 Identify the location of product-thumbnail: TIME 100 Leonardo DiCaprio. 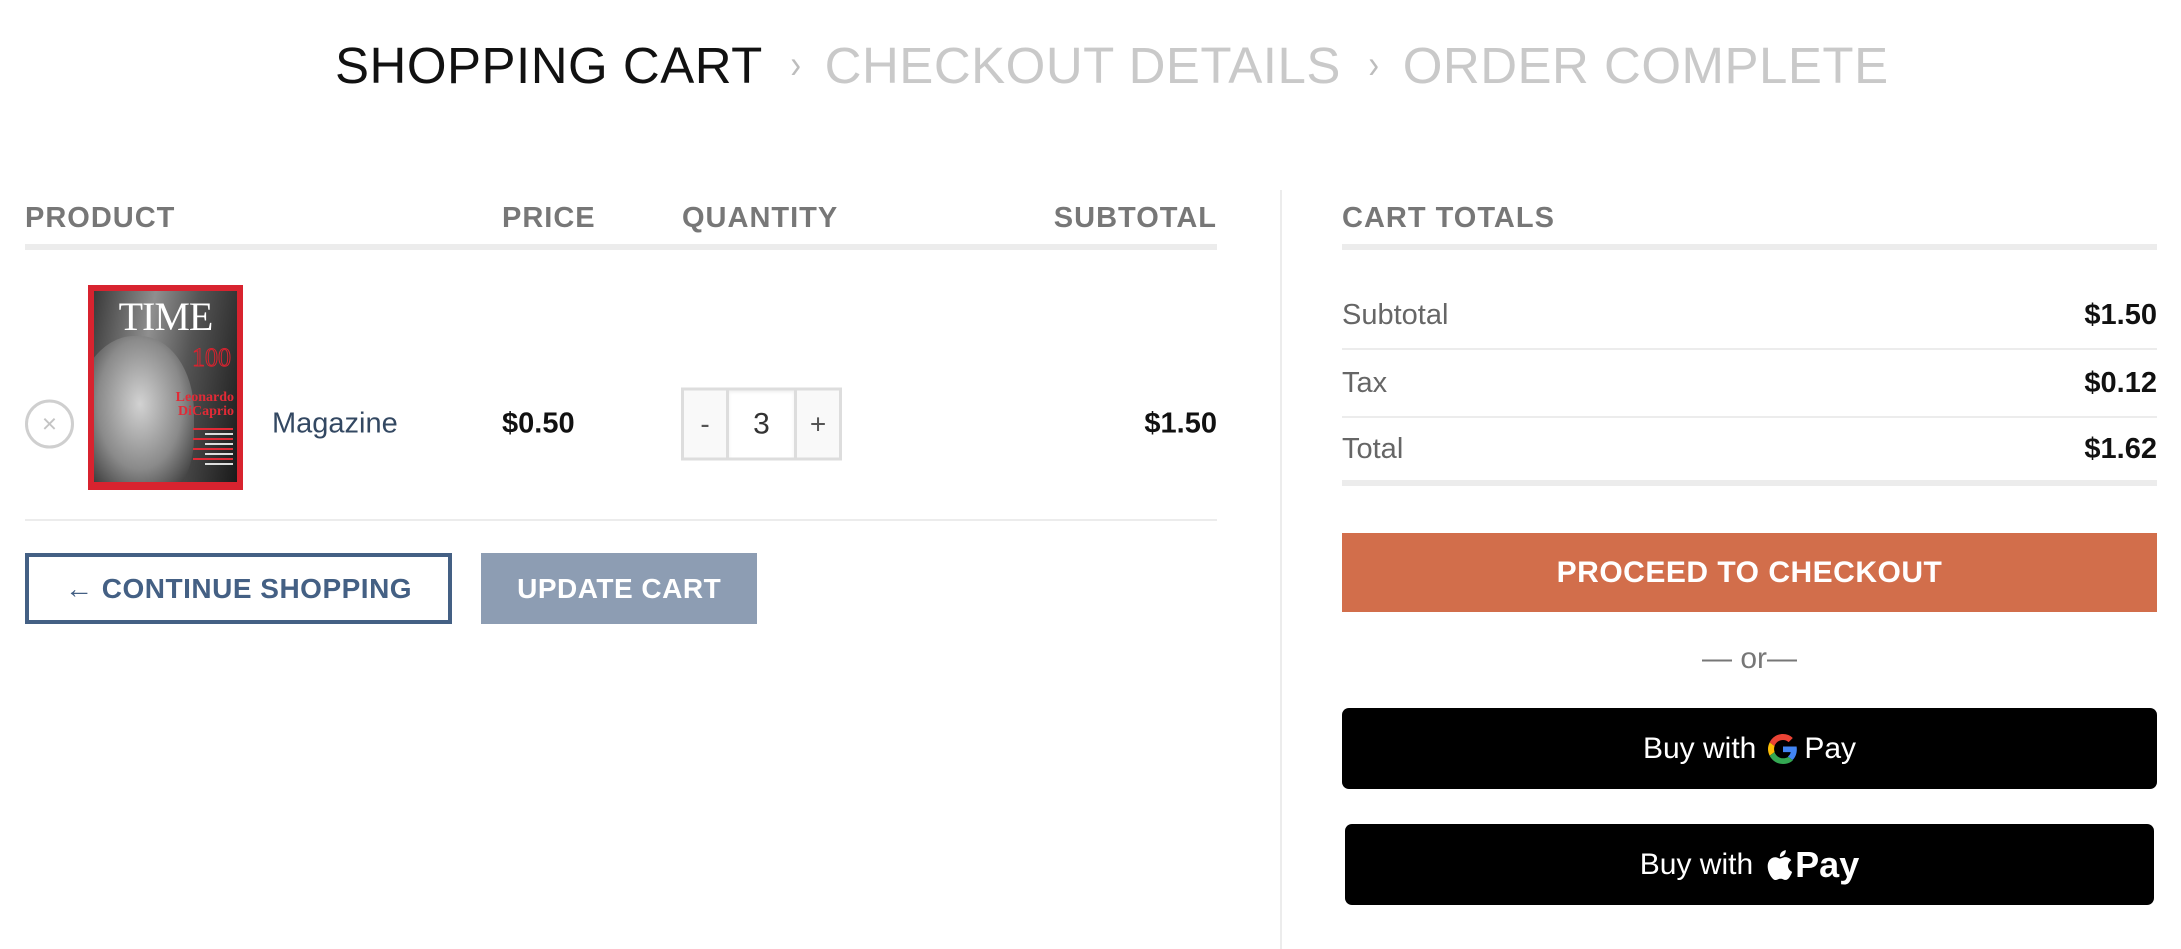
(165, 387).